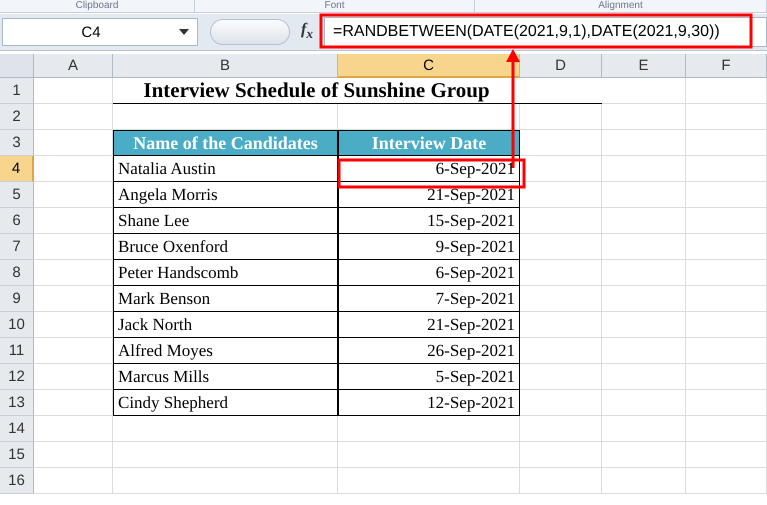 The width and height of the screenshot is (767, 505). What do you see at coordinates (100, 32) in the screenshot?
I see `name-box: C4` at bounding box center [100, 32].